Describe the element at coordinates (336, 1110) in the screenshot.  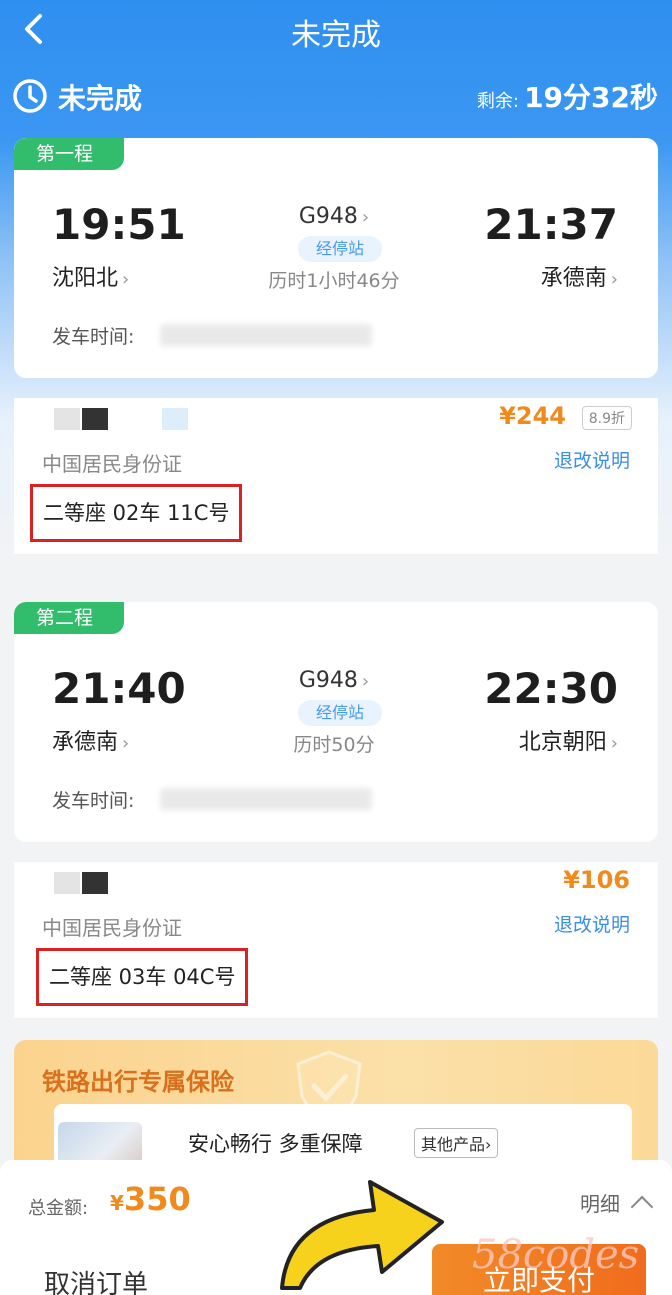
I see `insurance-banner: 铁路出行专属保险 安心畅行 多重保障 其他产品›` at that location.